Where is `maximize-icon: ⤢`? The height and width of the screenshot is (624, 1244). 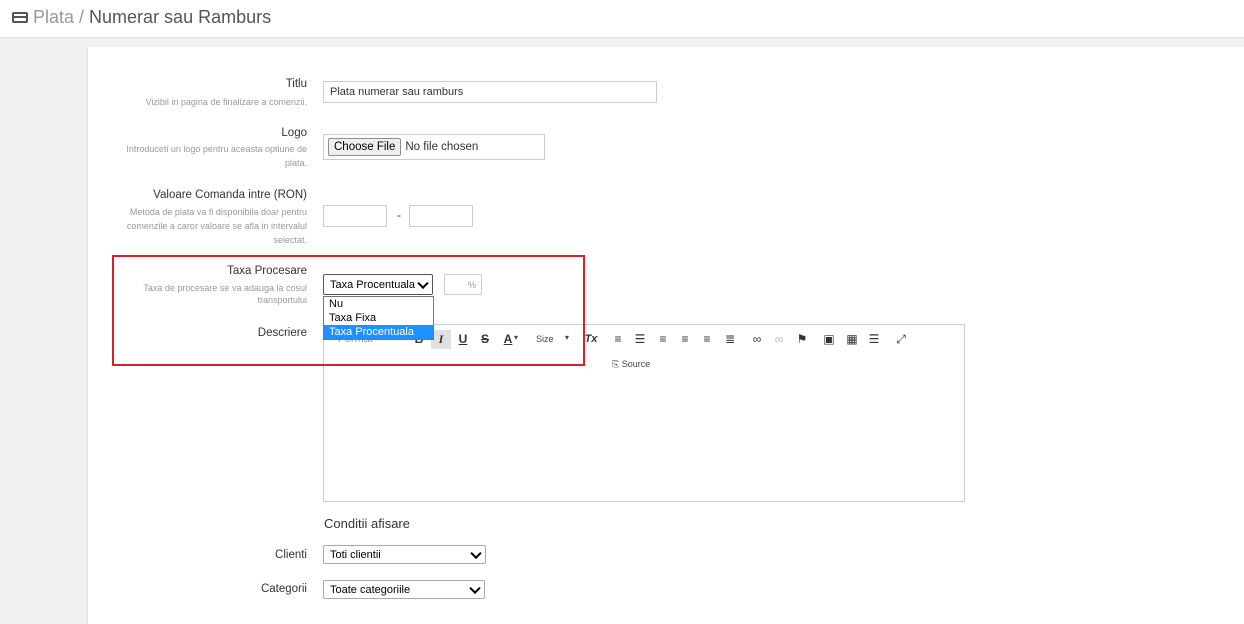 maximize-icon: ⤢ is located at coordinates (901, 339).